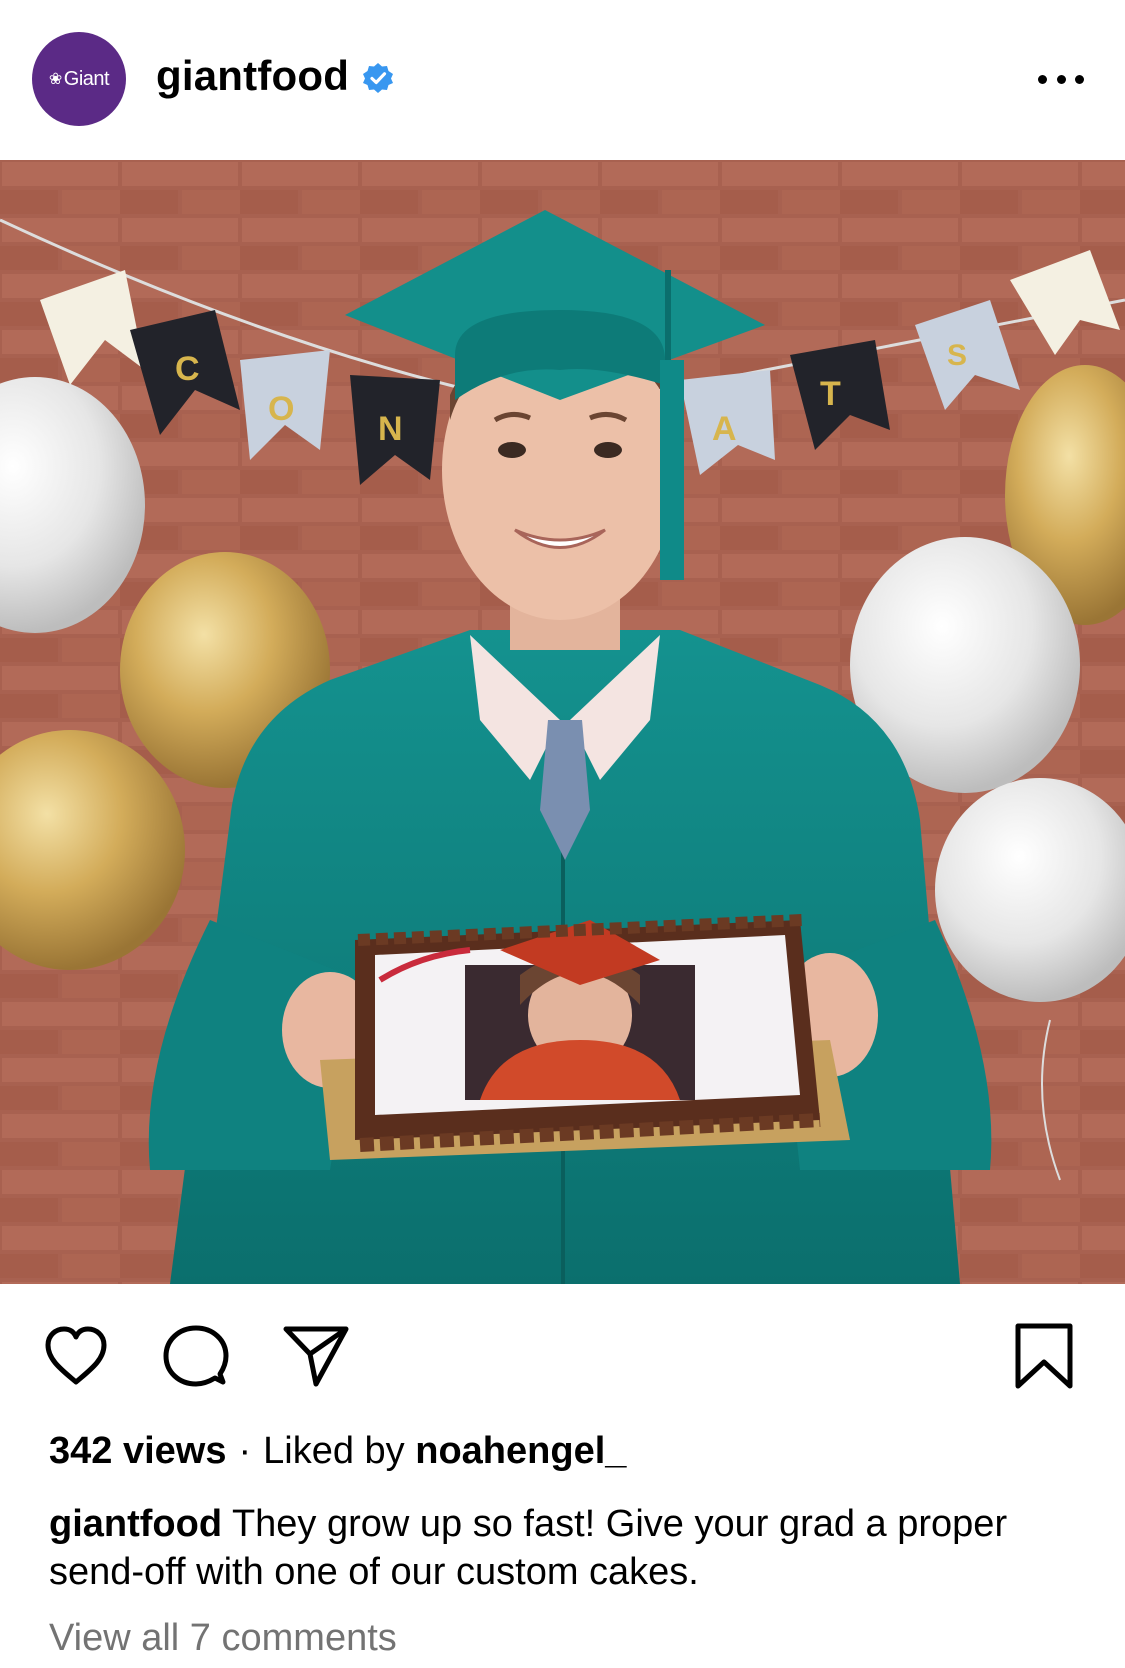 The image size is (1125, 1668). What do you see at coordinates (562, 80) in the screenshot?
I see `post-header: ❀ Giant giantfood` at bounding box center [562, 80].